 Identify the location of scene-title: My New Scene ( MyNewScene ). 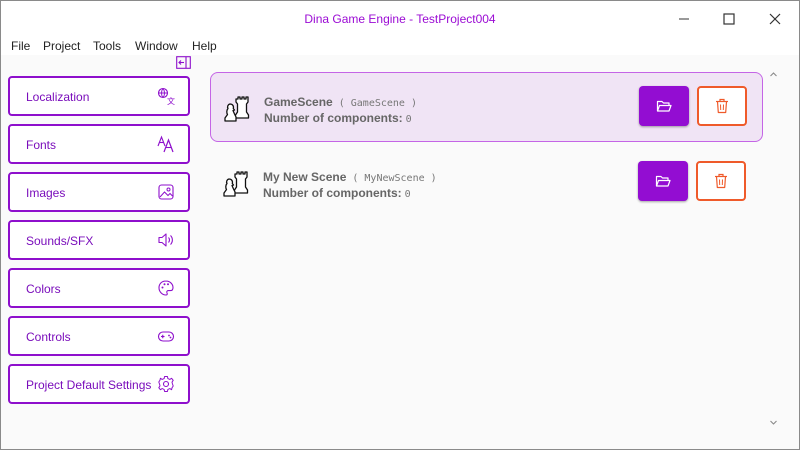
(350, 177).